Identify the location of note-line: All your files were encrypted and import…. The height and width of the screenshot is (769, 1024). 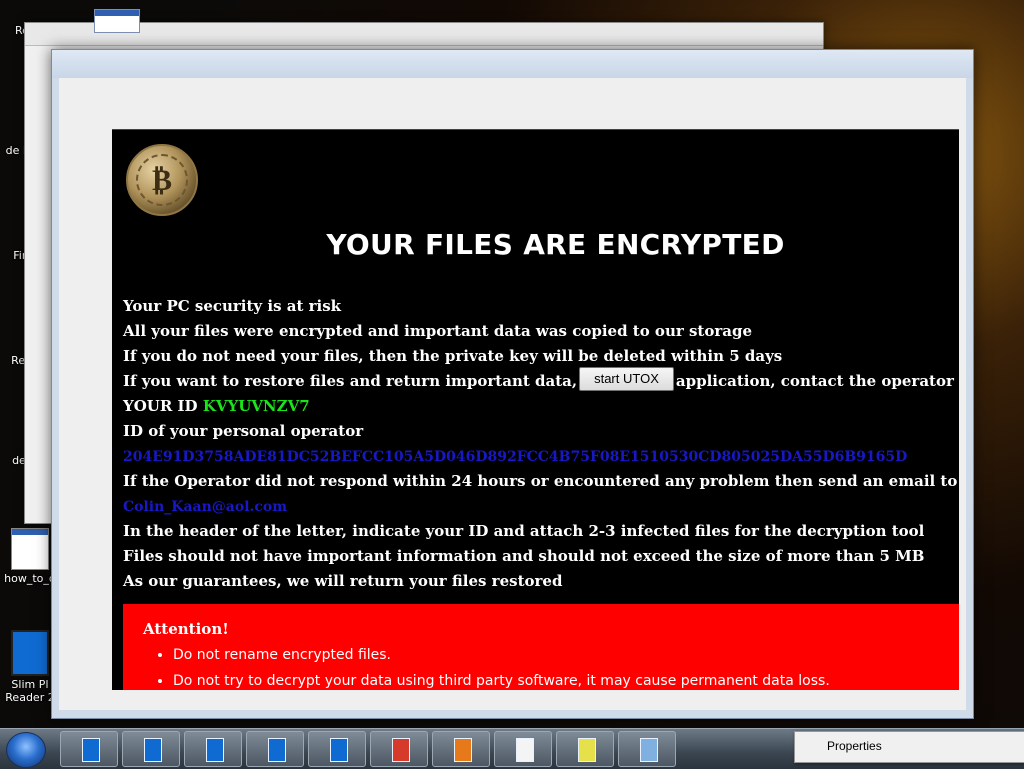
(438, 331).